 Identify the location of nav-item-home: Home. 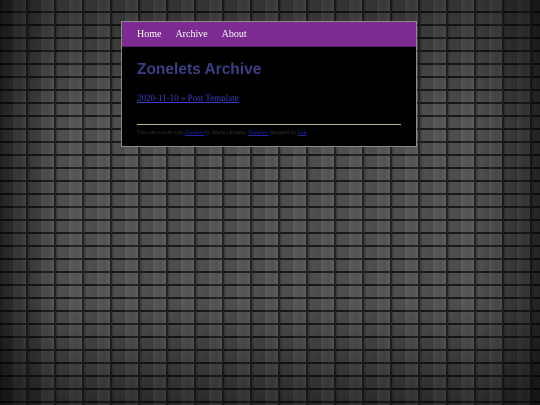
(149, 34).